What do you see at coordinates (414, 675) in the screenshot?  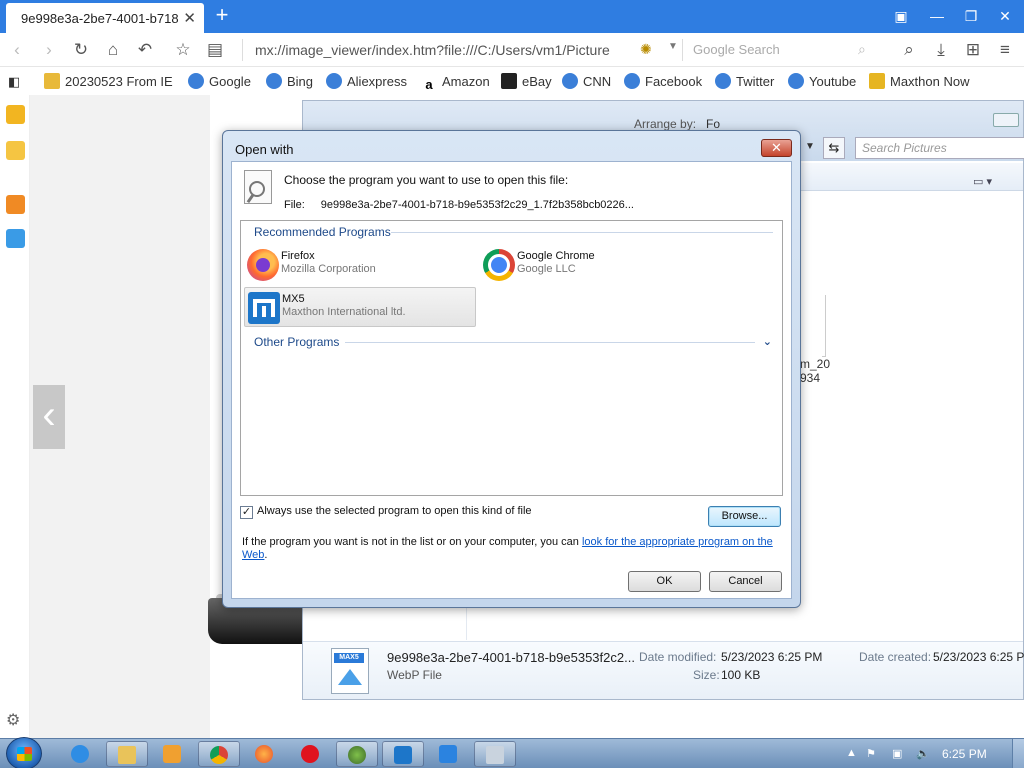 I see `detail-file-type: WebP File` at bounding box center [414, 675].